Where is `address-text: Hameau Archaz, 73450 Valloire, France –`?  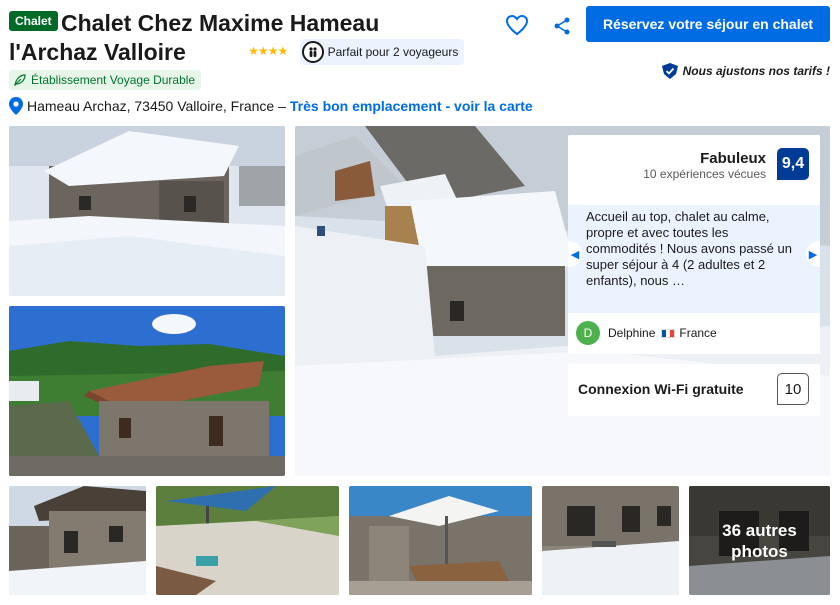
address-text: Hameau Archaz, 73450 Valloire, France – is located at coordinates (156, 106).